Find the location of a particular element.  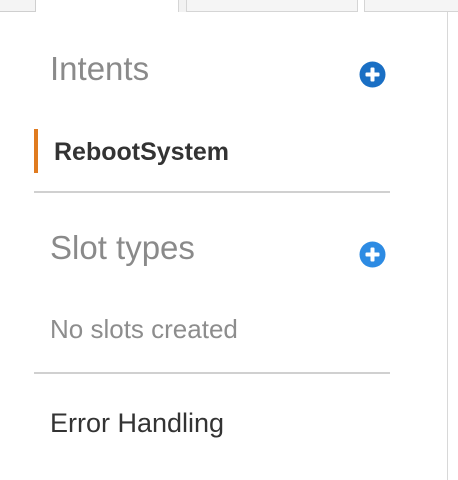

intent-item-rebootsystem: RebootSystem is located at coordinates (212, 151).